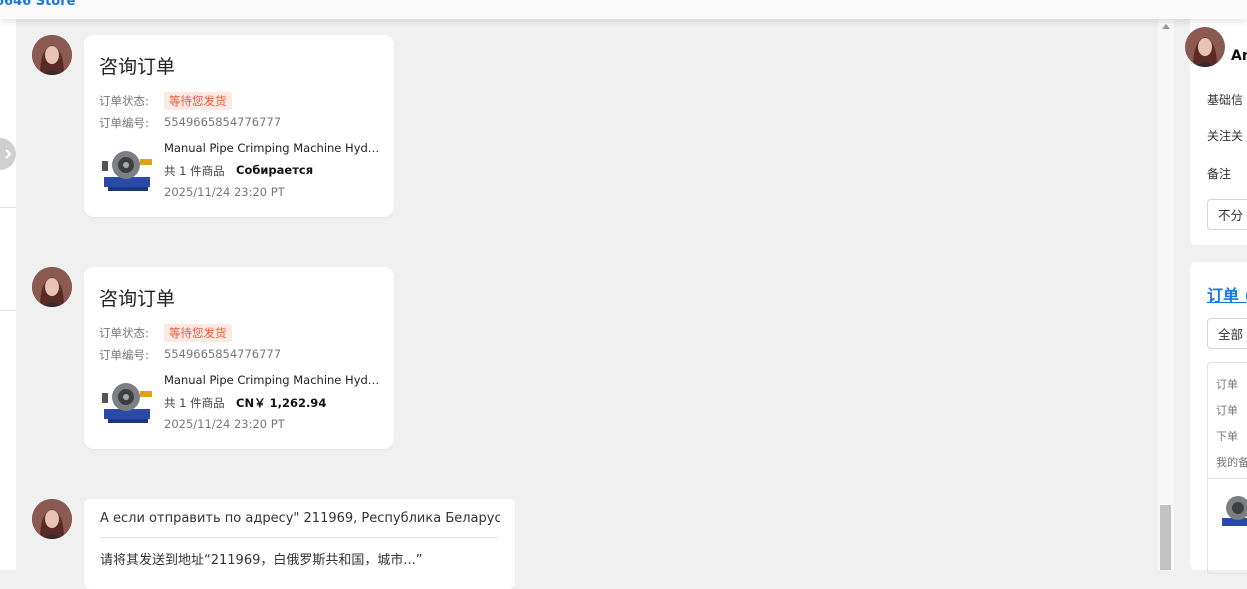  Describe the element at coordinates (1239, 56) in the screenshot. I see `customer-name: An` at that location.